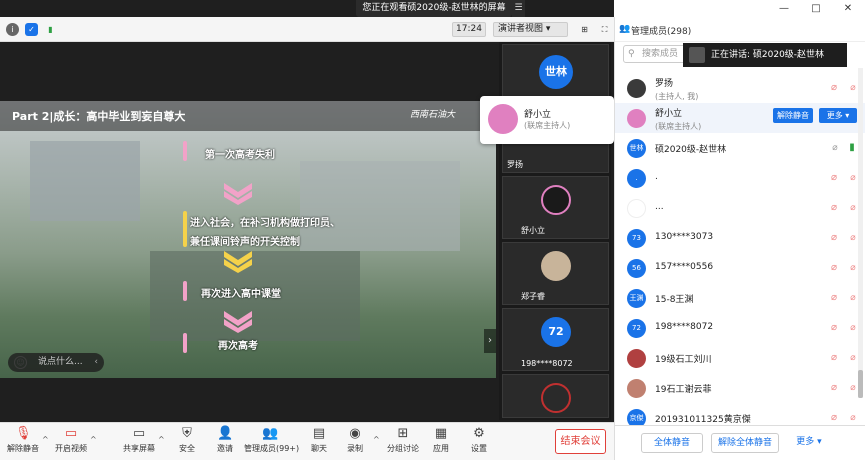 The height and width of the screenshot is (460, 865). Describe the element at coordinates (245, 242) in the screenshot. I see `step-2b: 兼任课间铃声的开关控制` at that location.